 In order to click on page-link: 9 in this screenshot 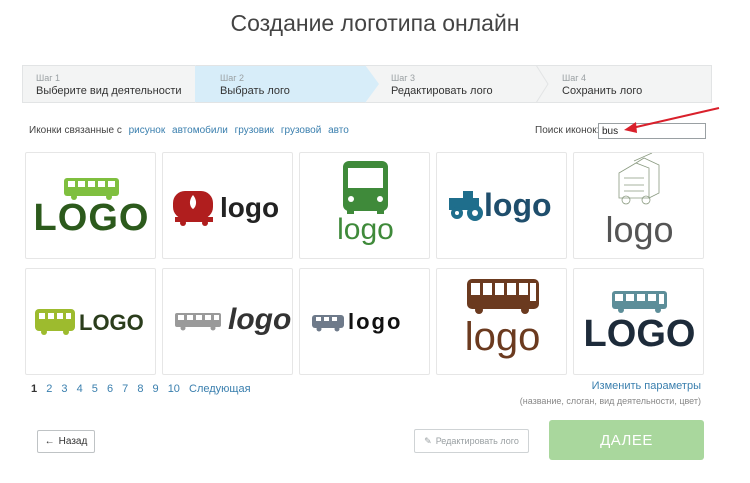, I will do `click(156, 389)`.